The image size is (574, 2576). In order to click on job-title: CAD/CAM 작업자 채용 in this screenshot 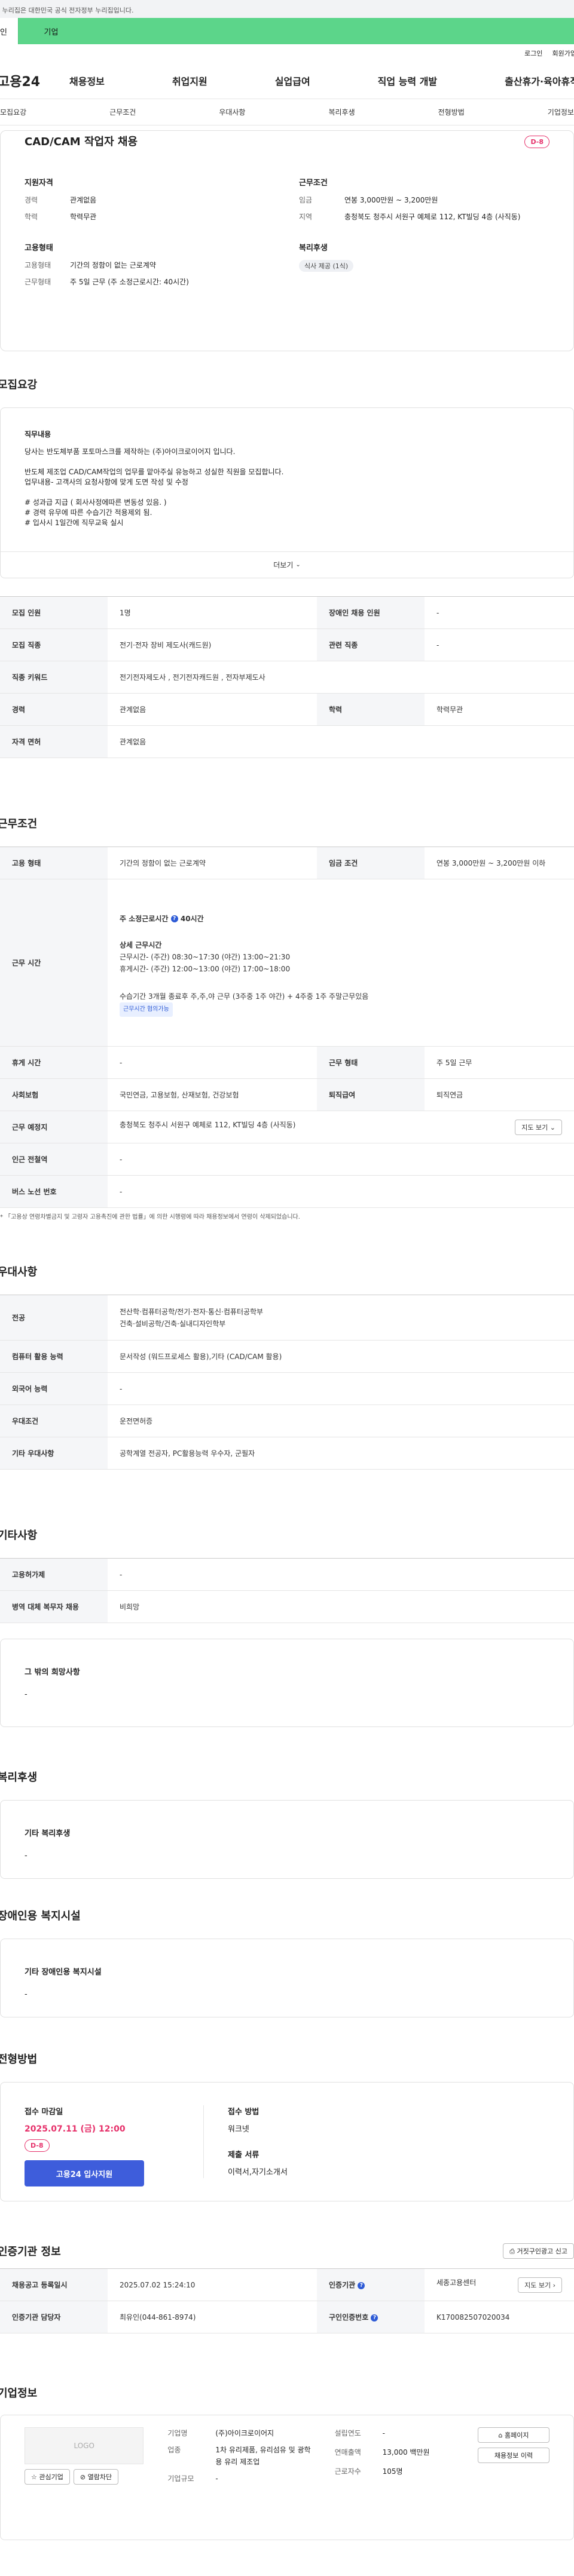, I will do `click(81, 142)`.